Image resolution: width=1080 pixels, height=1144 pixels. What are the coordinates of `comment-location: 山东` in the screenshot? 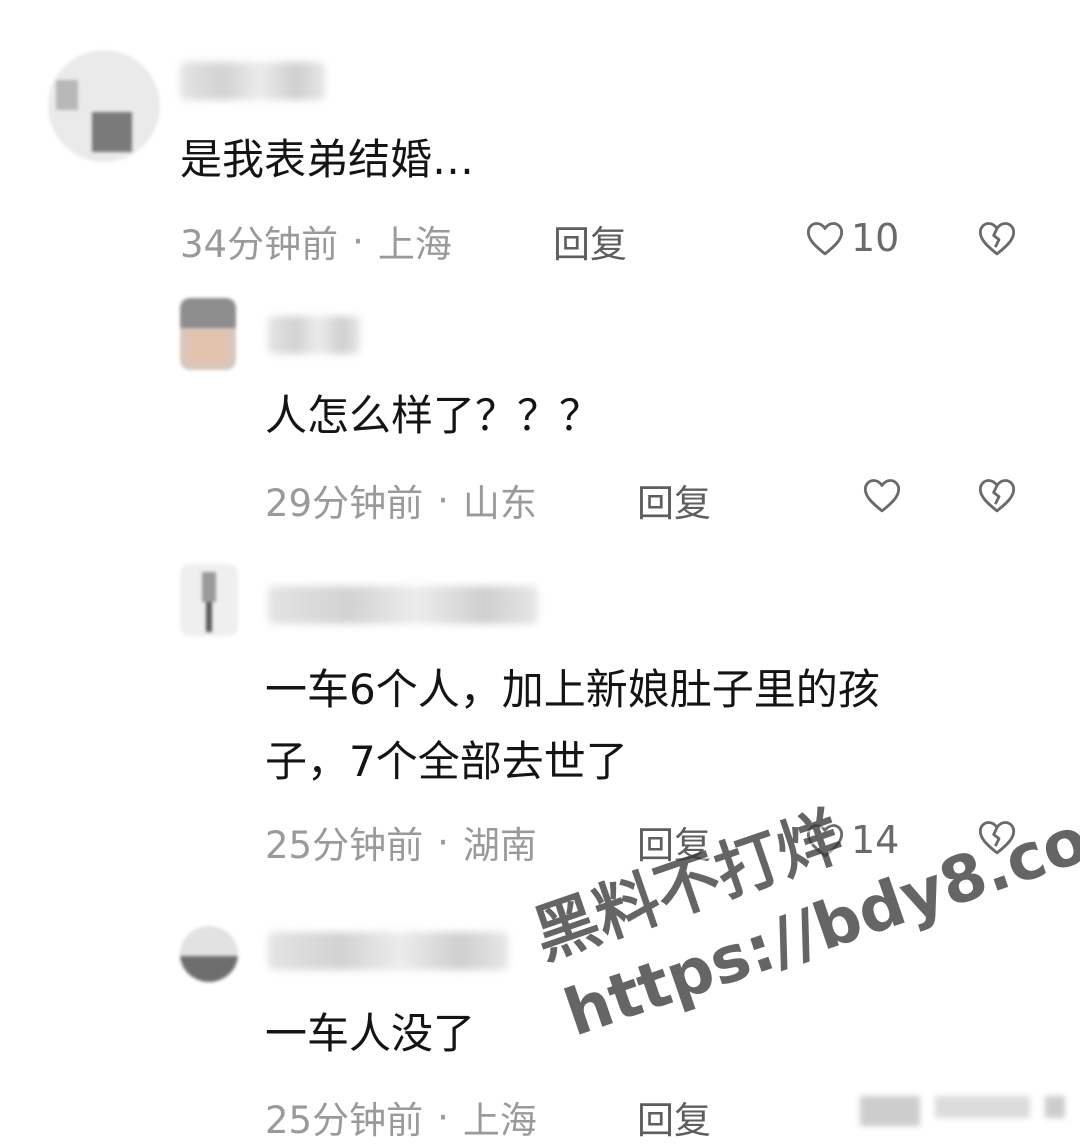 It's located at (499, 503).